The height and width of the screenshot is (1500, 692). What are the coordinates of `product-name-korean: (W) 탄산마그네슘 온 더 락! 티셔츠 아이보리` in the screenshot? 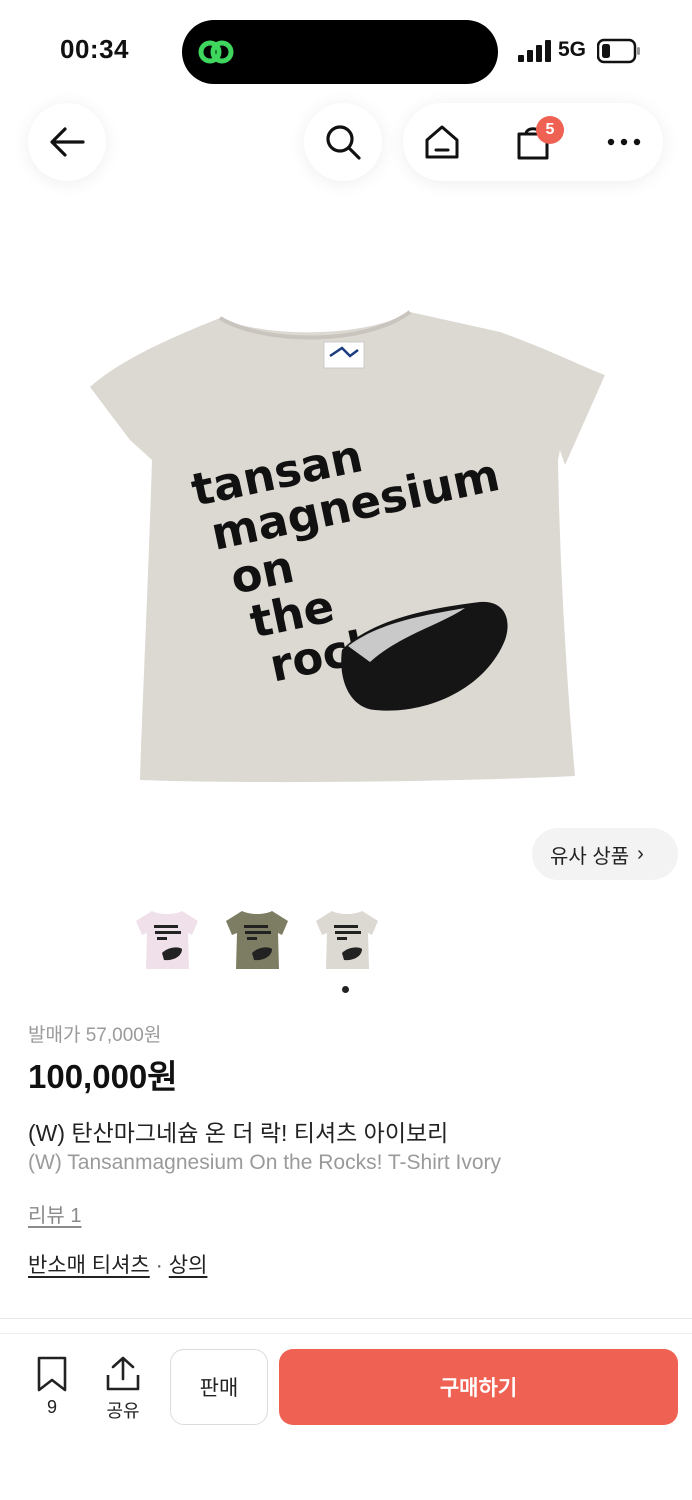 It's located at (238, 1133).